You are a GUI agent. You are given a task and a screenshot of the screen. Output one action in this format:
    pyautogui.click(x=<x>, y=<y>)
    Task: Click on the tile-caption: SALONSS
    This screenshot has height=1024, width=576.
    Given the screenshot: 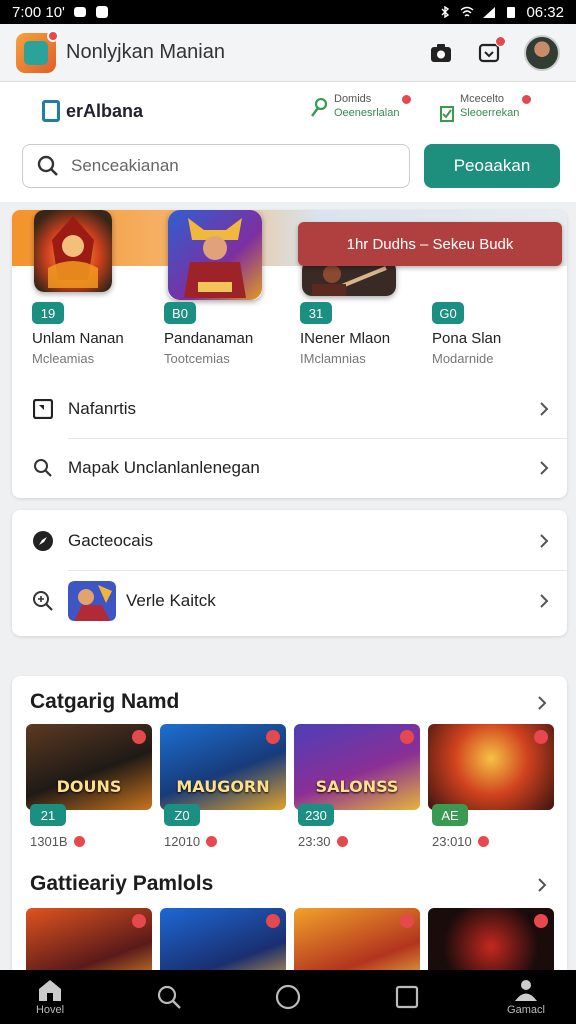 What is the action you would take?
    pyautogui.click(x=357, y=786)
    